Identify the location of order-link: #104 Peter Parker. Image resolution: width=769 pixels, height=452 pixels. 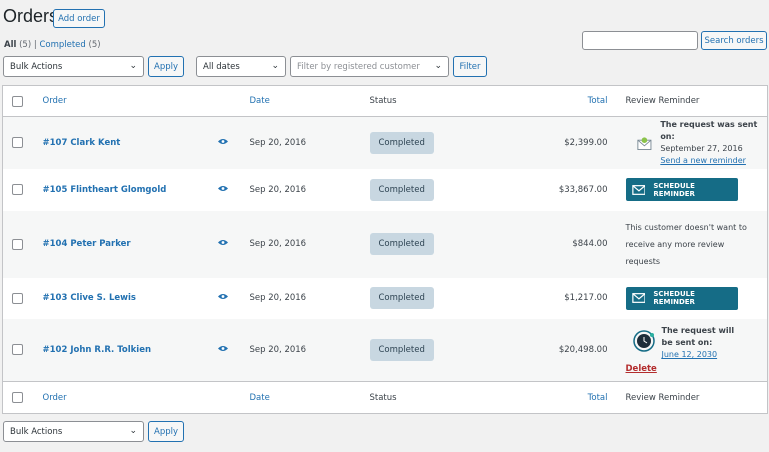
(87, 244).